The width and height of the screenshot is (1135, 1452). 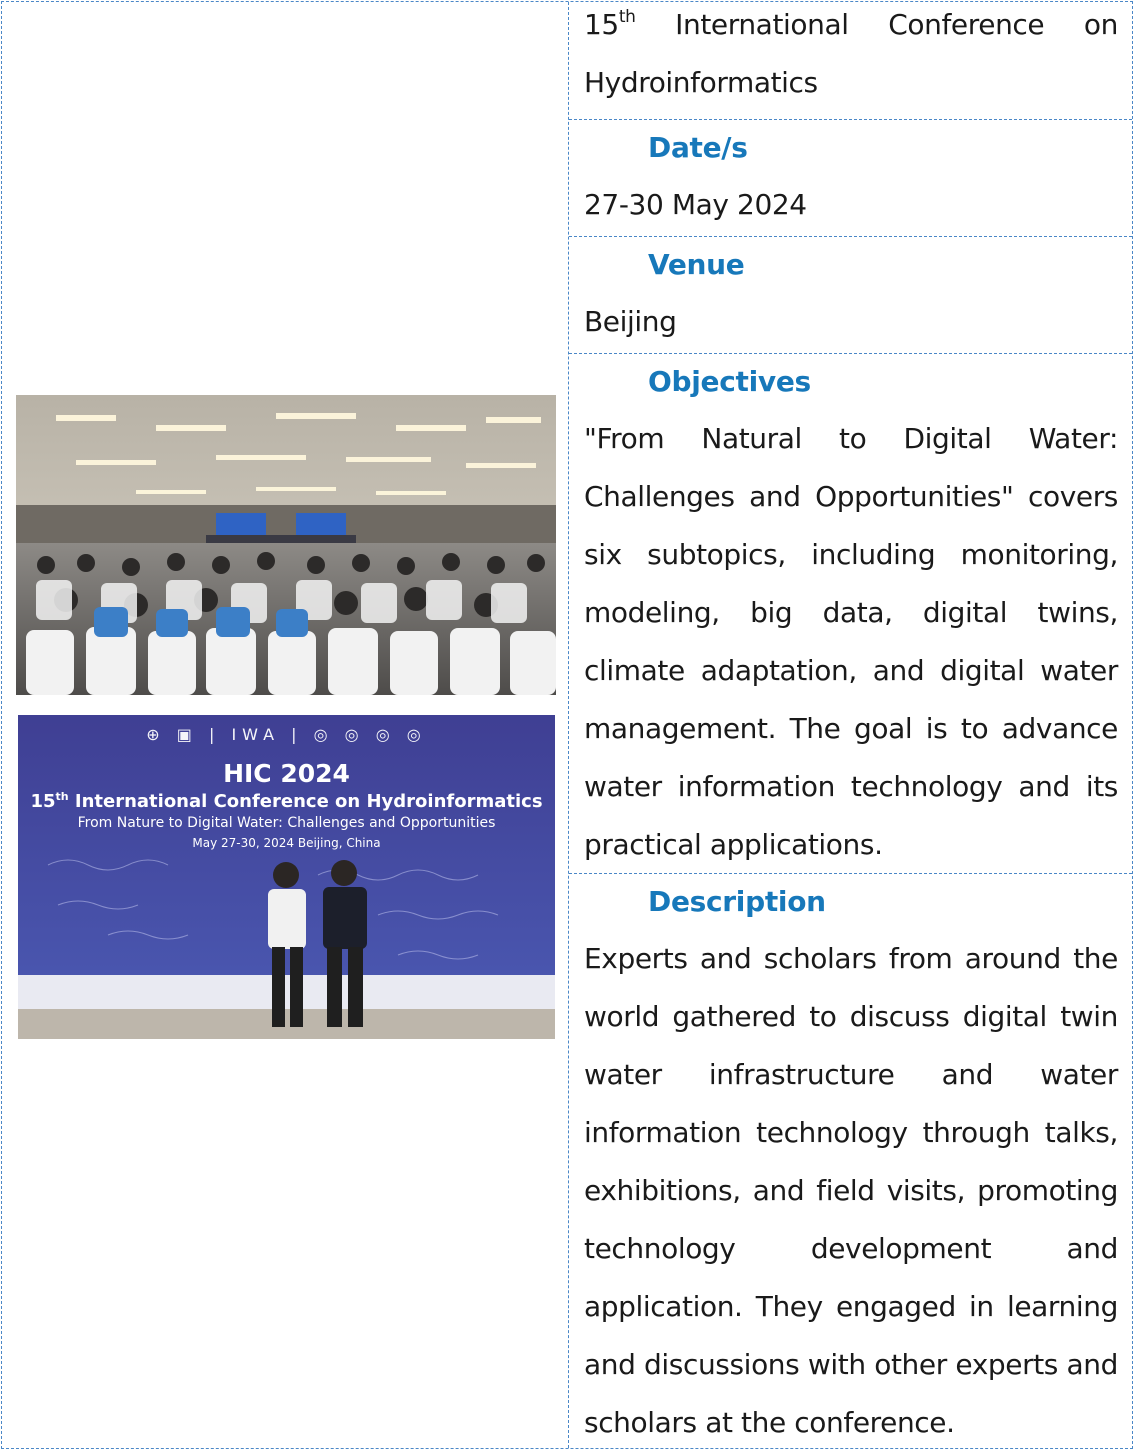 I want to click on description-heading: Description, so click(x=737, y=901).